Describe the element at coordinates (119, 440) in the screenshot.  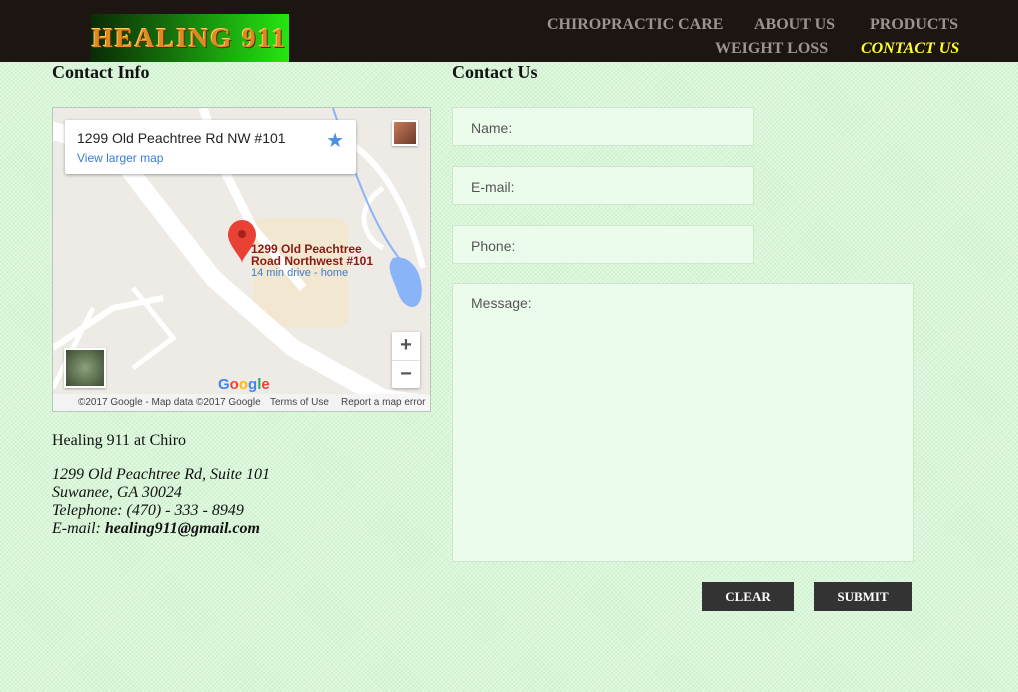
I see `business-name: Healing 911 at Chiro` at that location.